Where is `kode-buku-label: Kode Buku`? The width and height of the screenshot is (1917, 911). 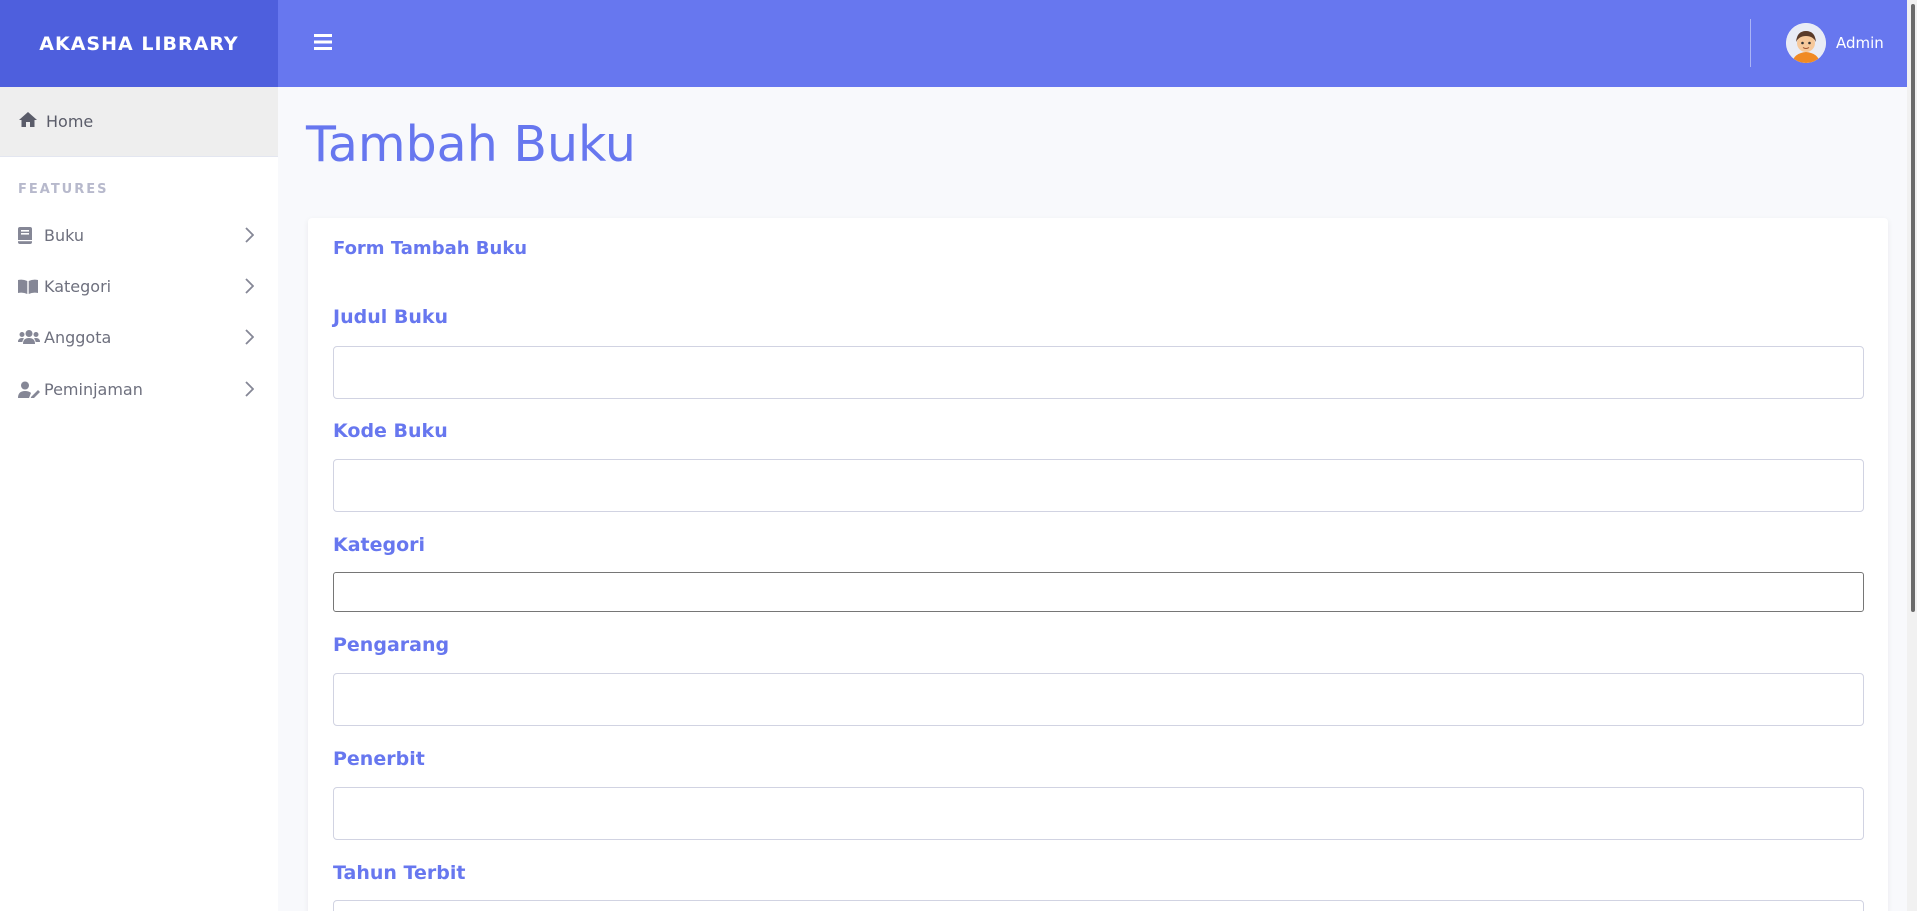 kode-buku-label: Kode Buku is located at coordinates (390, 431).